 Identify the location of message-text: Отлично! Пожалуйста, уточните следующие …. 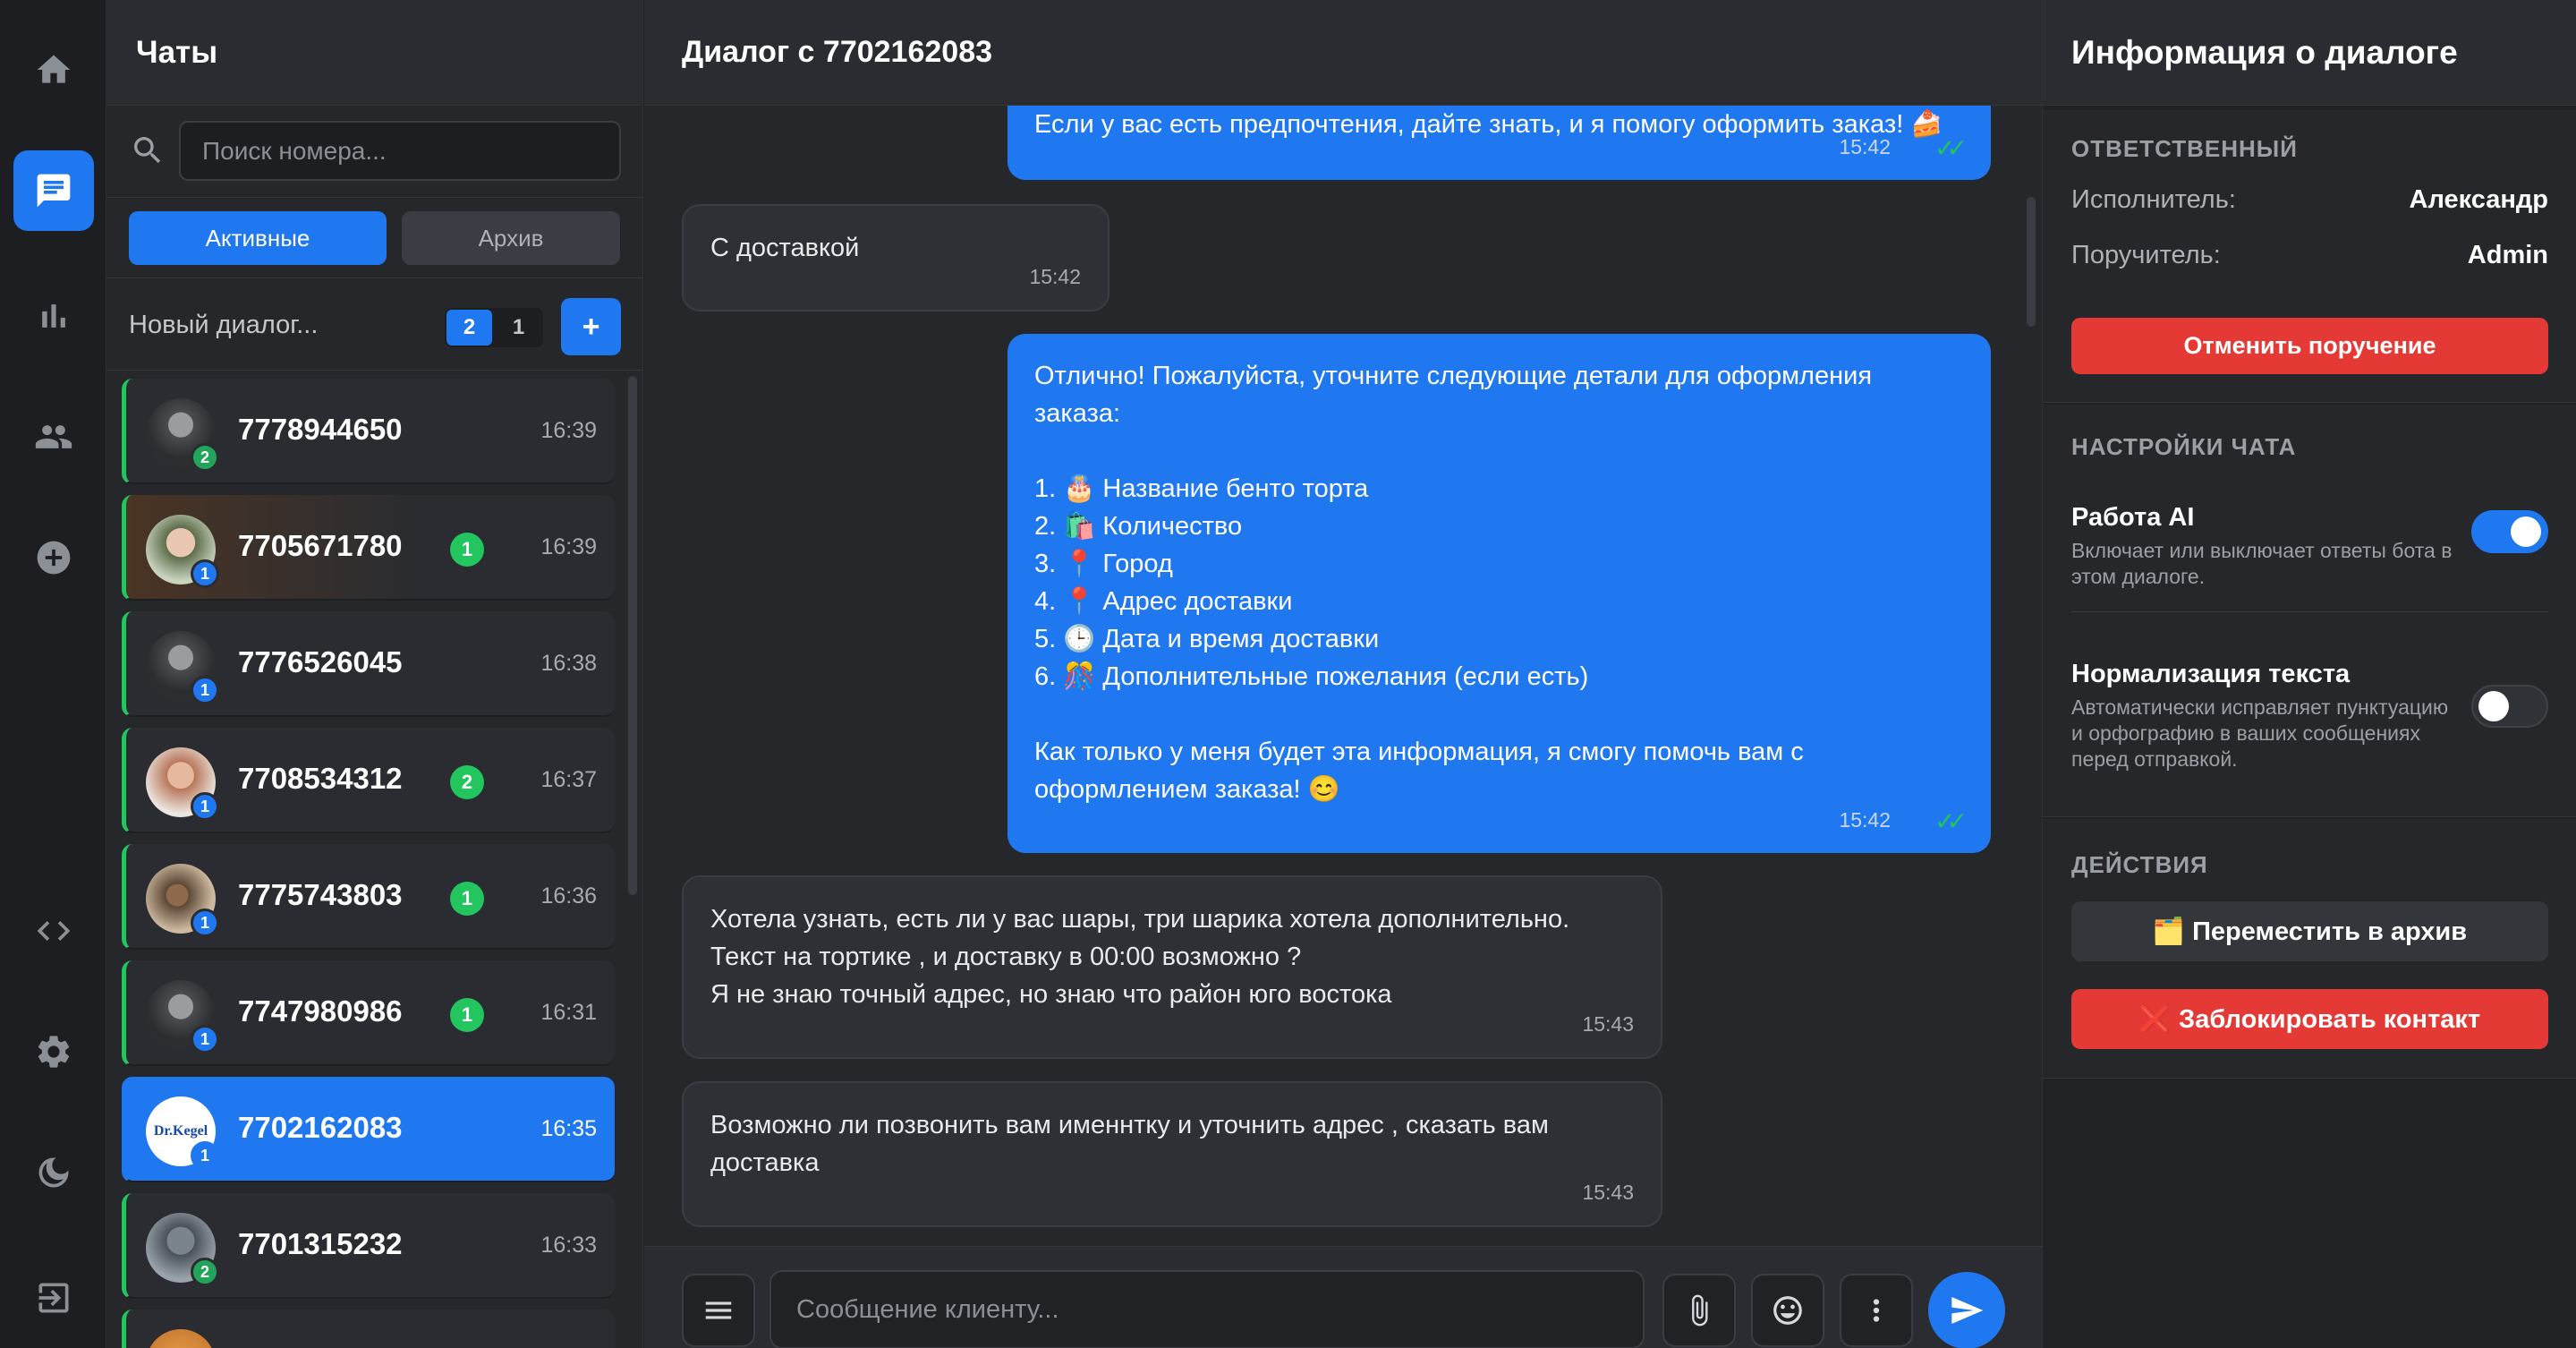
(1453, 583).